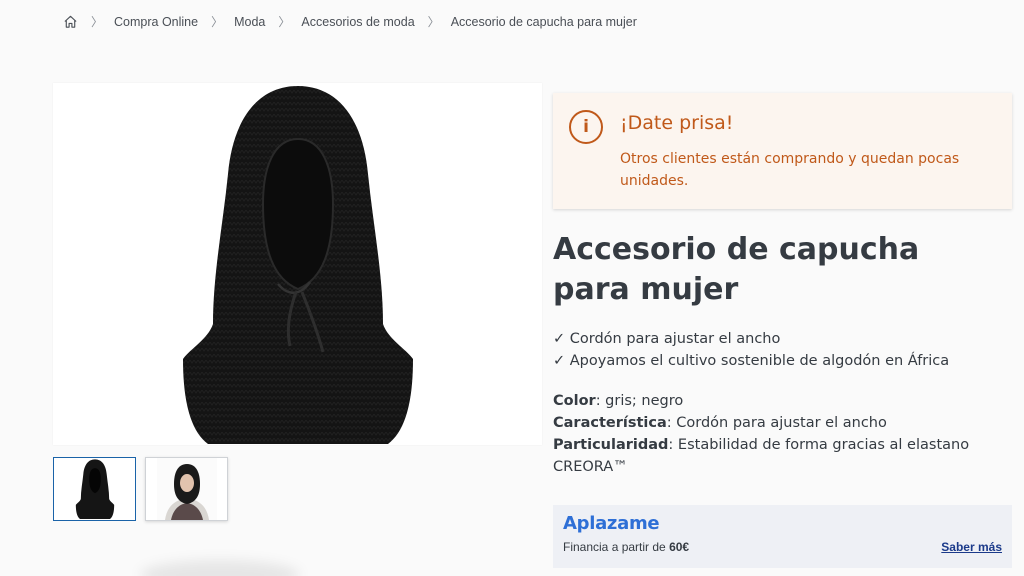 Image resolution: width=1024 pixels, height=576 pixels. What do you see at coordinates (788, 401) in the screenshot?
I see `attribute-row: Color: gris; negro` at bounding box center [788, 401].